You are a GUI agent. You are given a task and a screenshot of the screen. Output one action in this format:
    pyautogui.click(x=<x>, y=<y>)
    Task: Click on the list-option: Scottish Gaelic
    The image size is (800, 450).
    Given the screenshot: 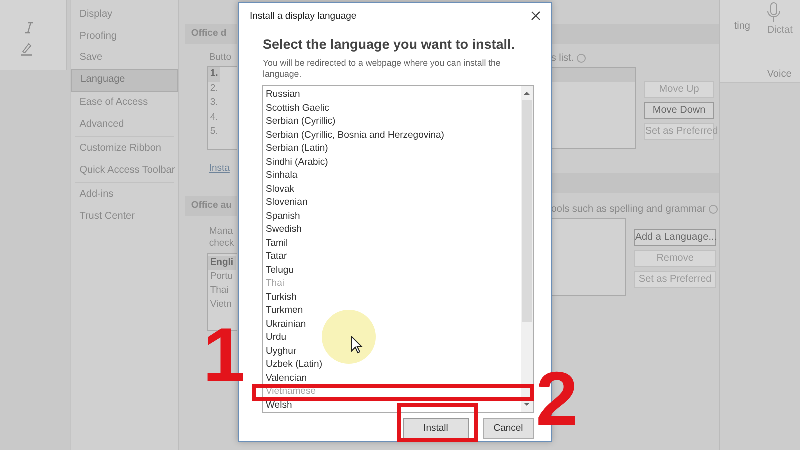 What is the action you would take?
    pyautogui.click(x=298, y=108)
    